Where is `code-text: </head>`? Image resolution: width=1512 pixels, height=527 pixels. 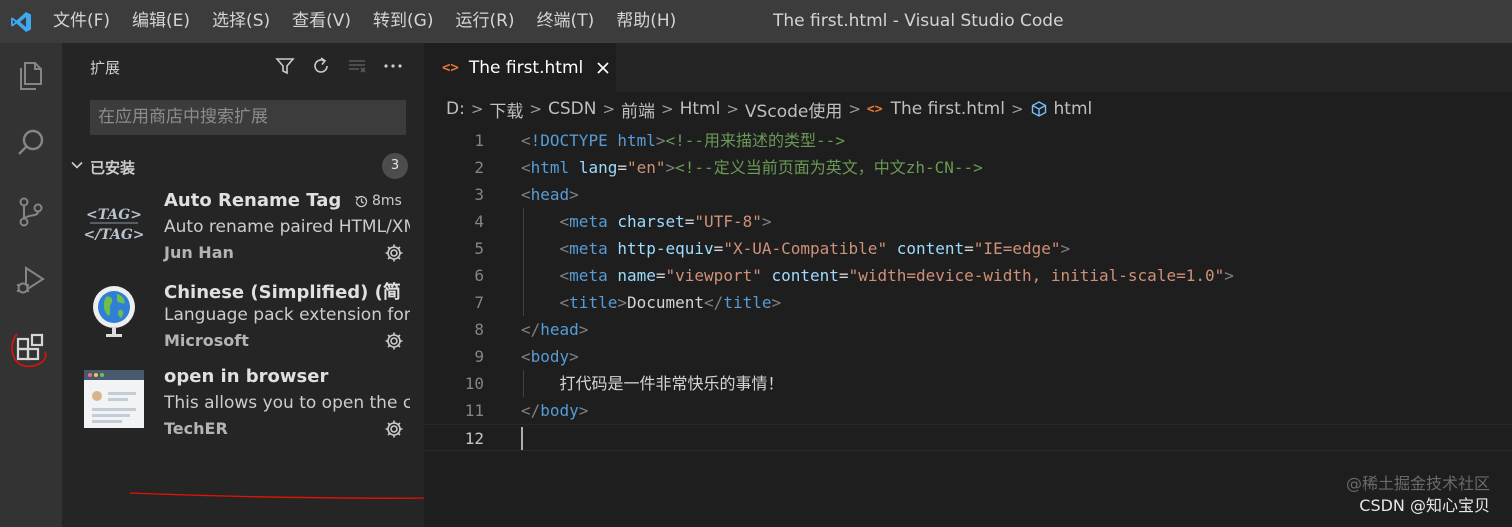 code-text: </head> is located at coordinates (555, 329).